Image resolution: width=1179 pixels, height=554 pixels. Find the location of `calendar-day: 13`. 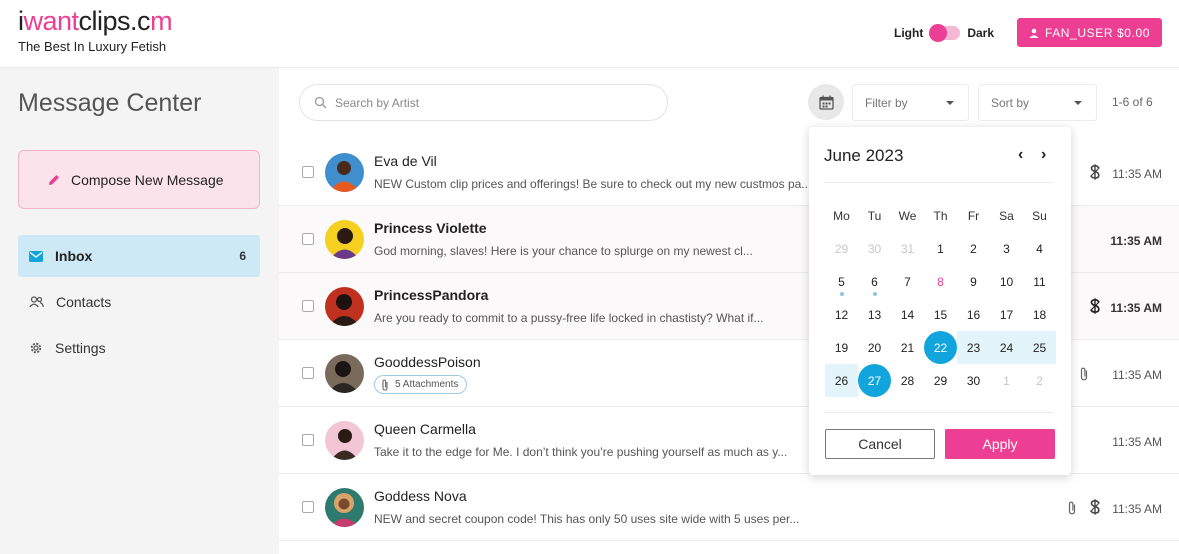

calendar-day: 13 is located at coordinates (874, 314).